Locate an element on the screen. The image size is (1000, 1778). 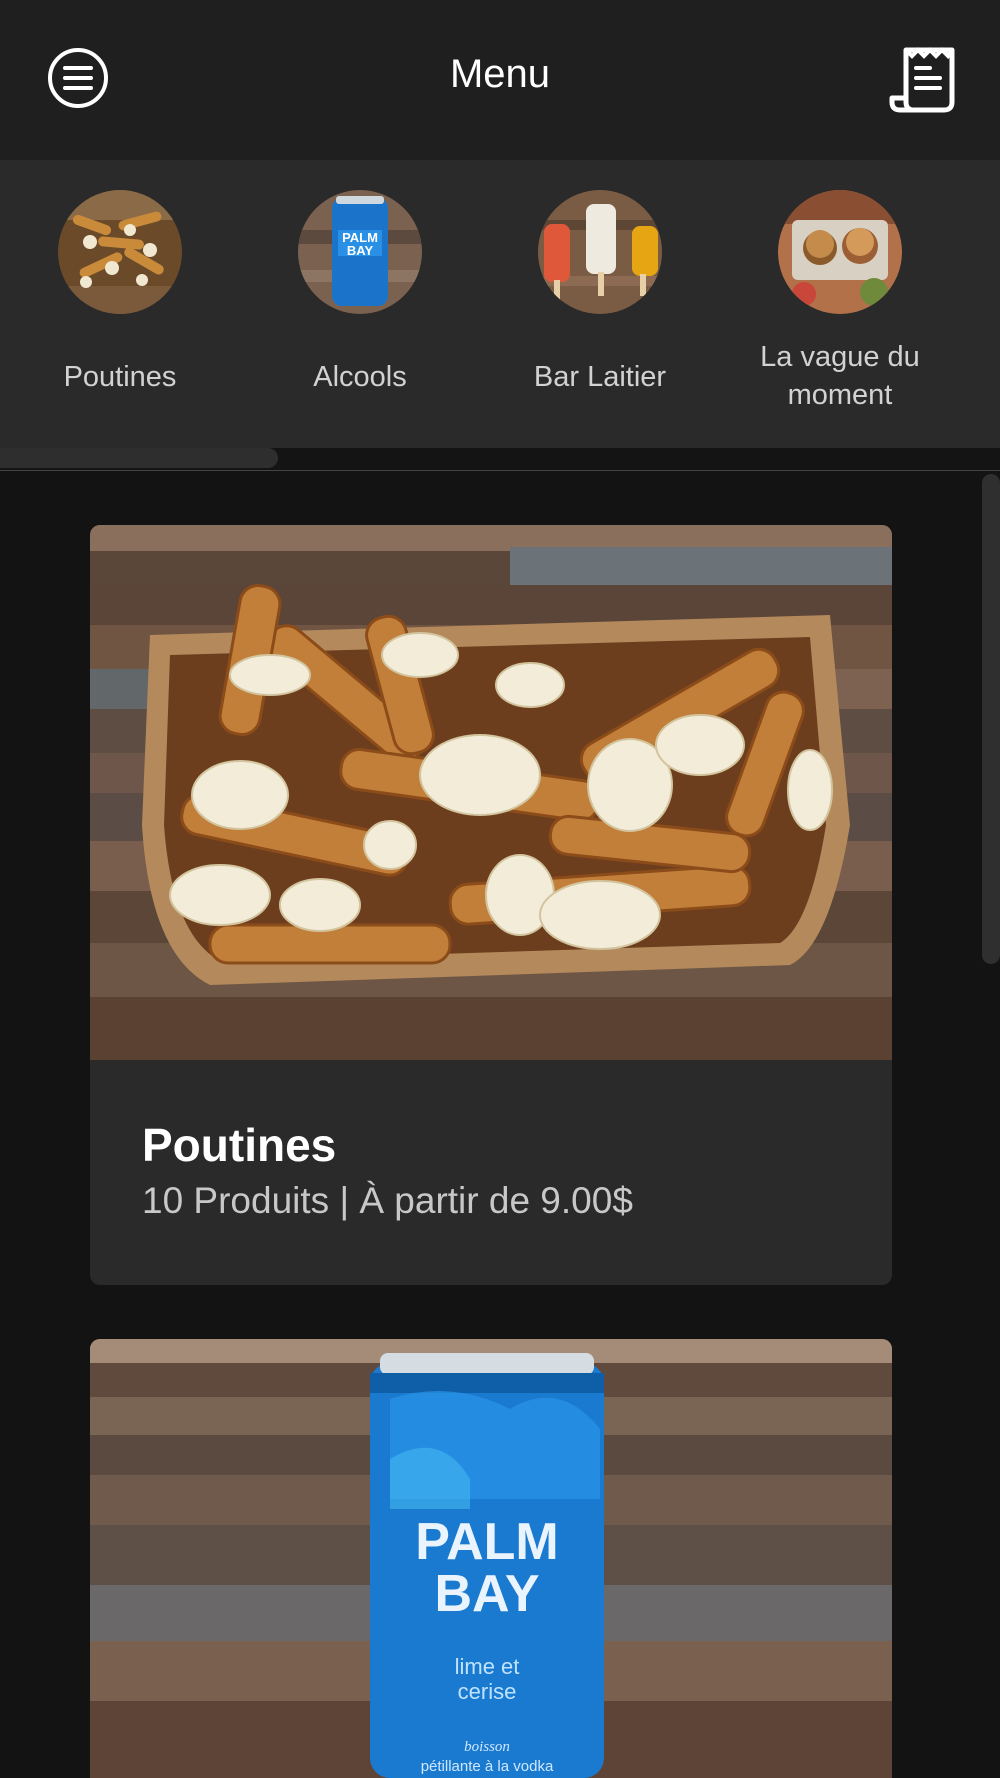
can-flavor-line2: cerise is located at coordinates (487, 1691).